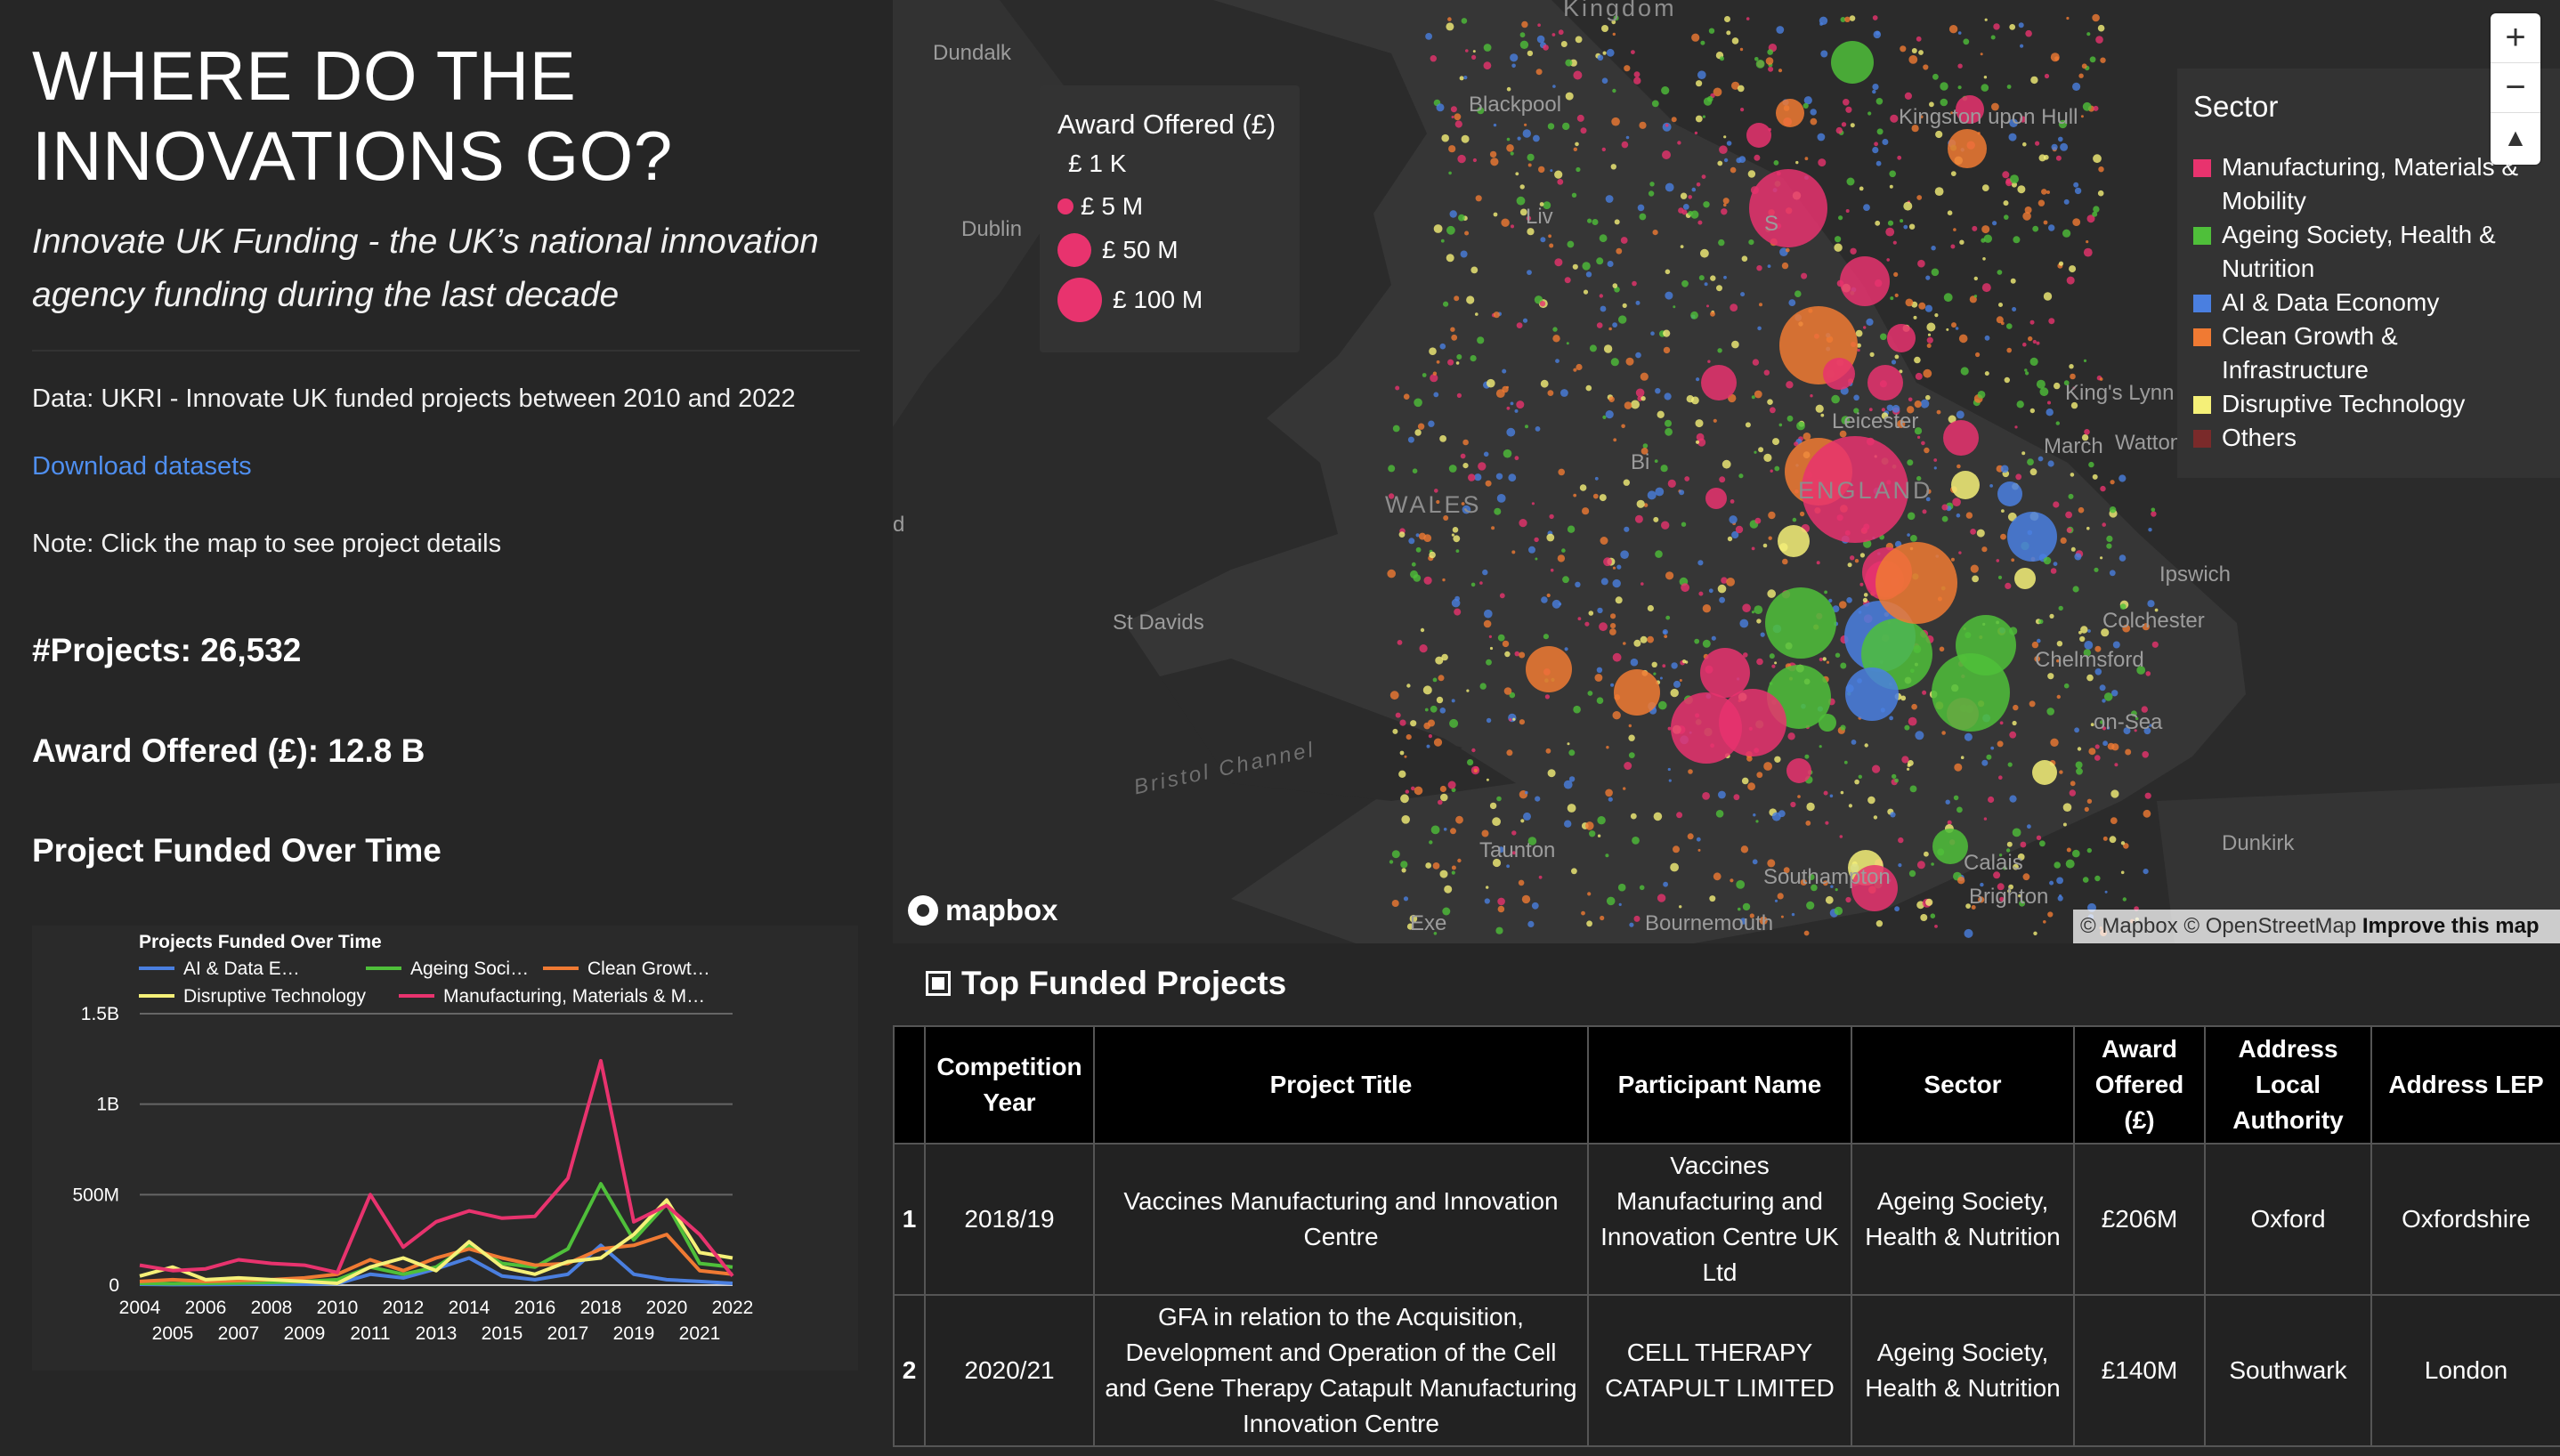  I want to click on sector-legend-item: Others, so click(2369, 438).